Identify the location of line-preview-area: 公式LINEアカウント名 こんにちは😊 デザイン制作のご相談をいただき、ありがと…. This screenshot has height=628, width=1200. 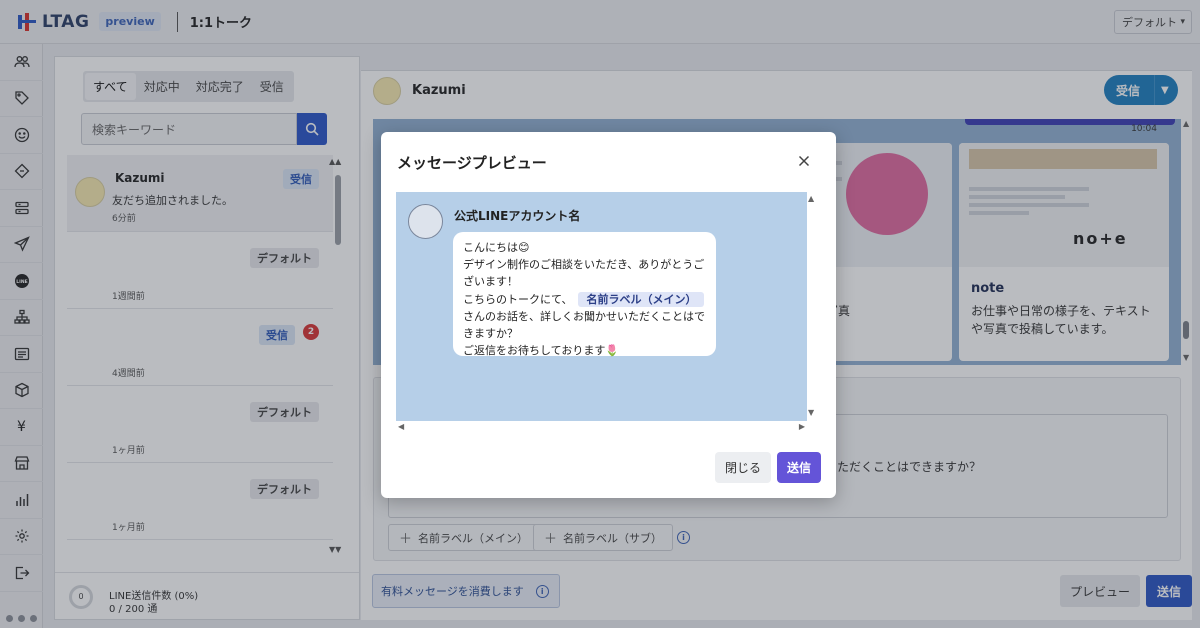
(601, 306).